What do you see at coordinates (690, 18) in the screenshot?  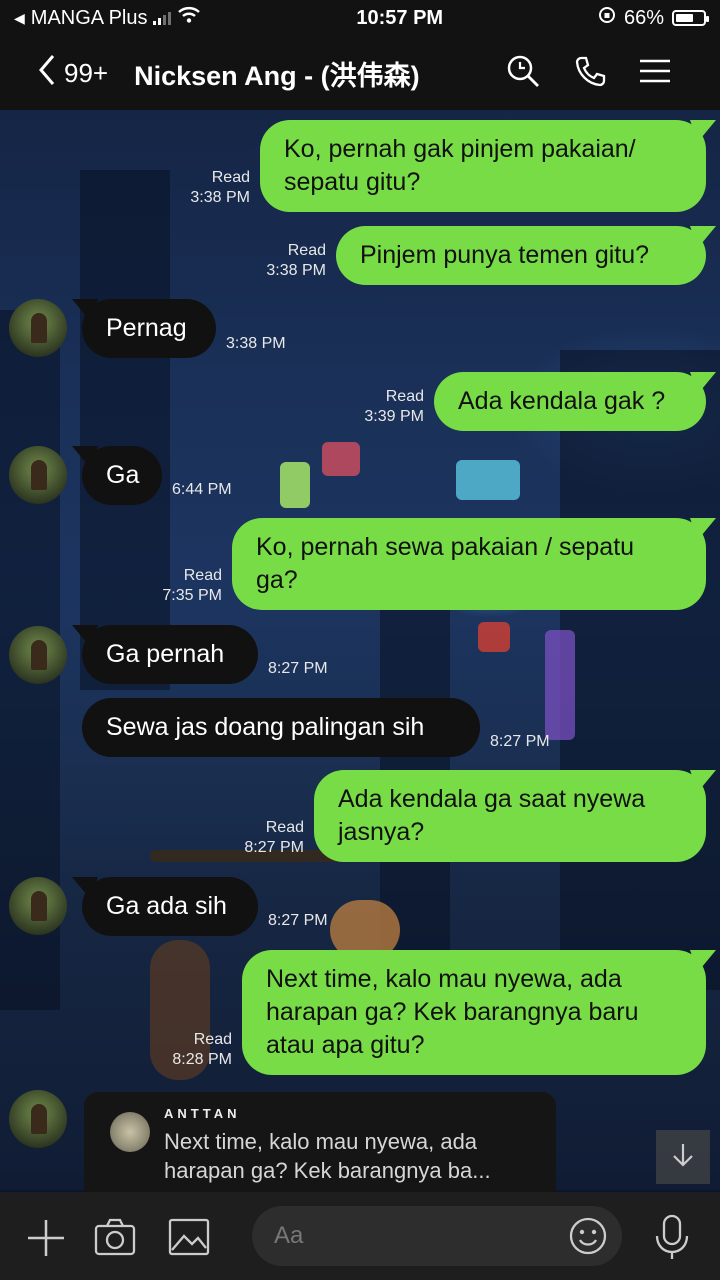 I see `battery-icon` at bounding box center [690, 18].